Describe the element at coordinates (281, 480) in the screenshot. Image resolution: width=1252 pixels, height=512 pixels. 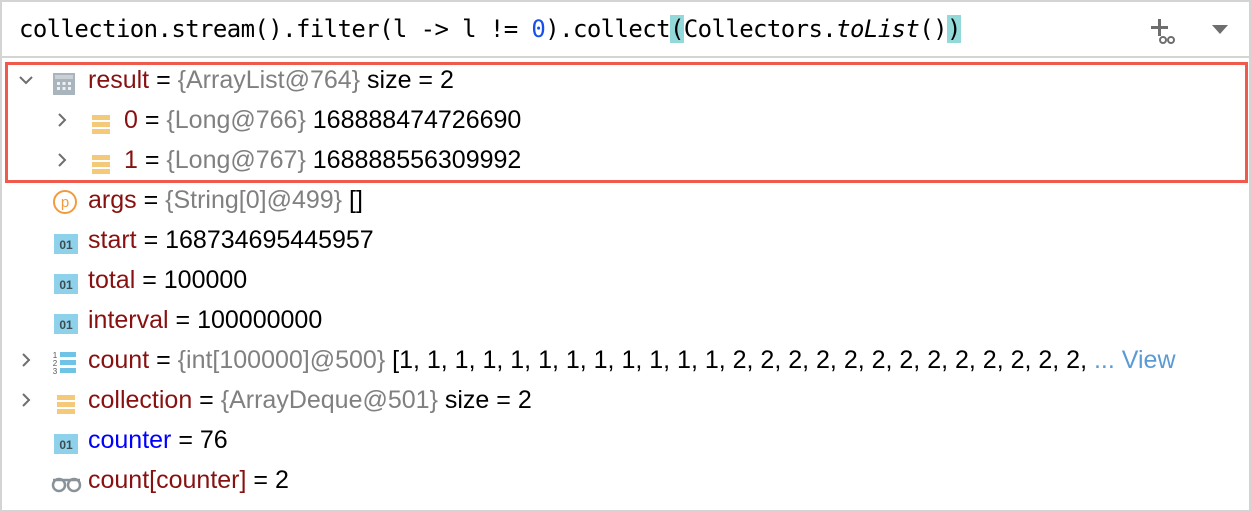
I see `variable-value: 2` at that location.